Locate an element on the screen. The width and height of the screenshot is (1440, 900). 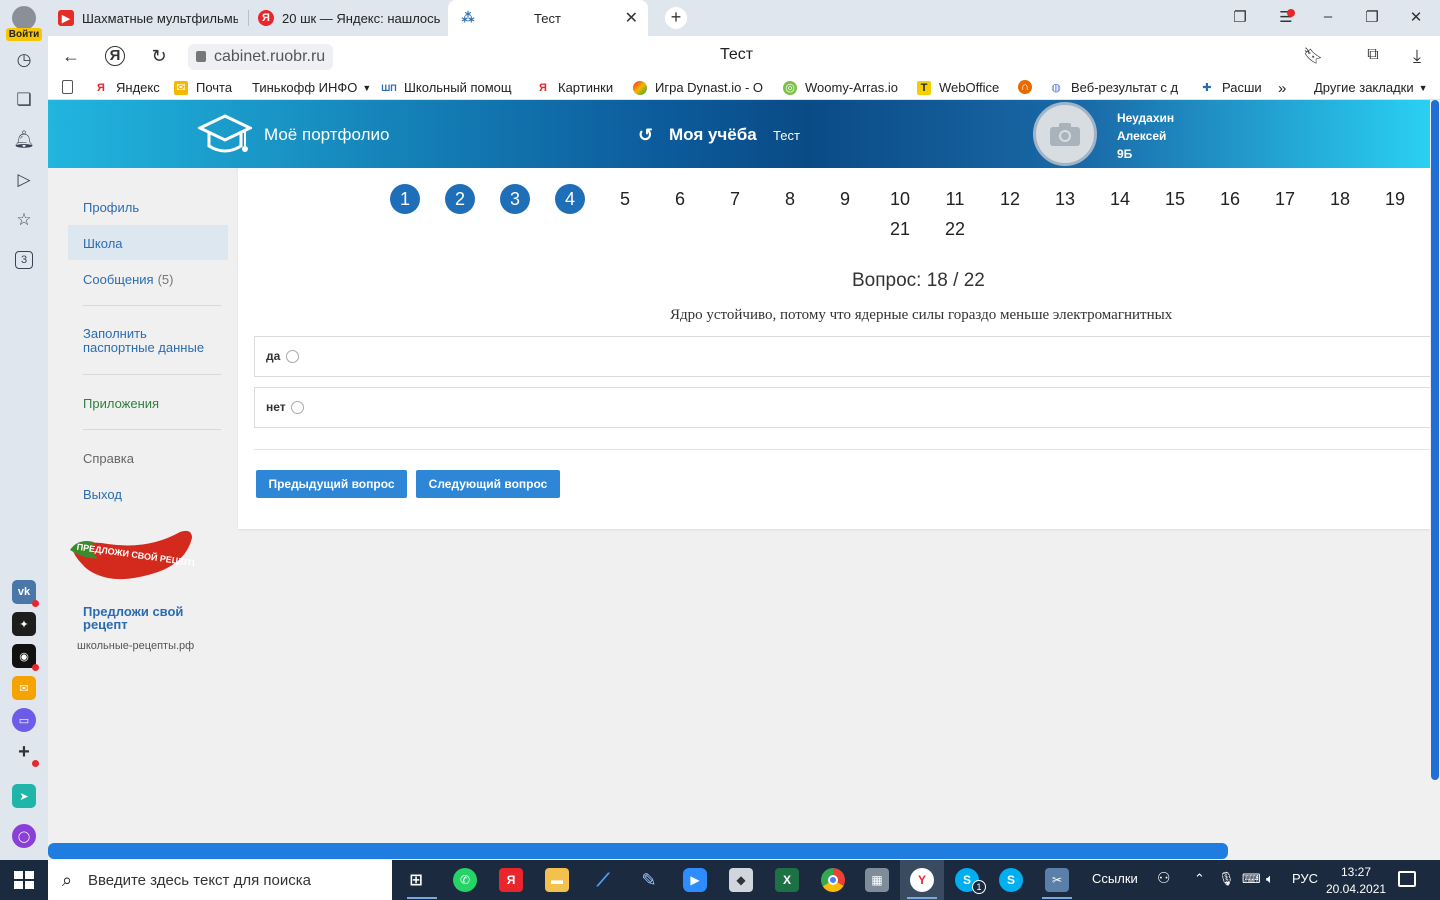
next-question-button: Следующий вопрос is located at coordinates (488, 484).